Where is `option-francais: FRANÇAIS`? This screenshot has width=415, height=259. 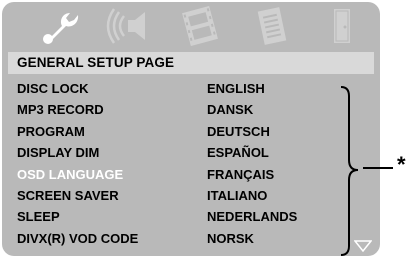
option-francais: FRANÇAIS is located at coordinates (272, 174).